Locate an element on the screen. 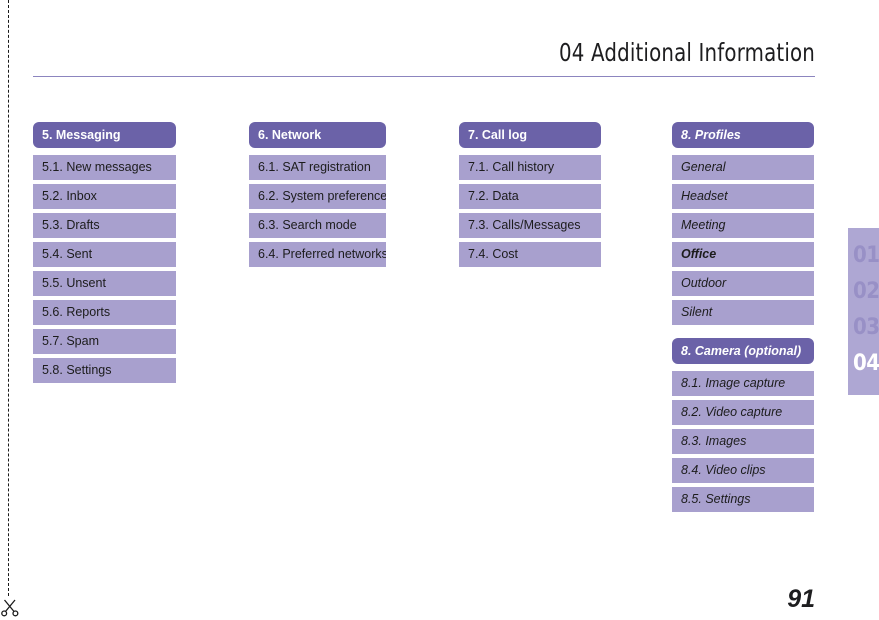 This screenshot has width=879, height=620. menu-item: Meeting is located at coordinates (743, 225).